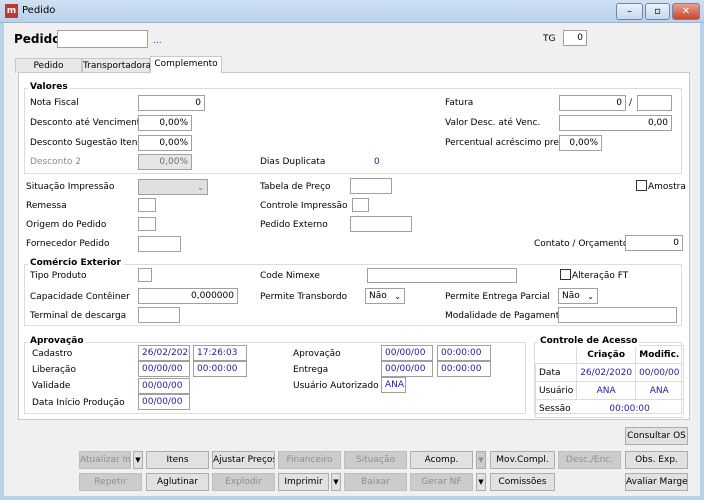 The image size is (704, 500). What do you see at coordinates (441, 482) in the screenshot?
I see `gerar-nf-button: Gerar NF` at bounding box center [441, 482].